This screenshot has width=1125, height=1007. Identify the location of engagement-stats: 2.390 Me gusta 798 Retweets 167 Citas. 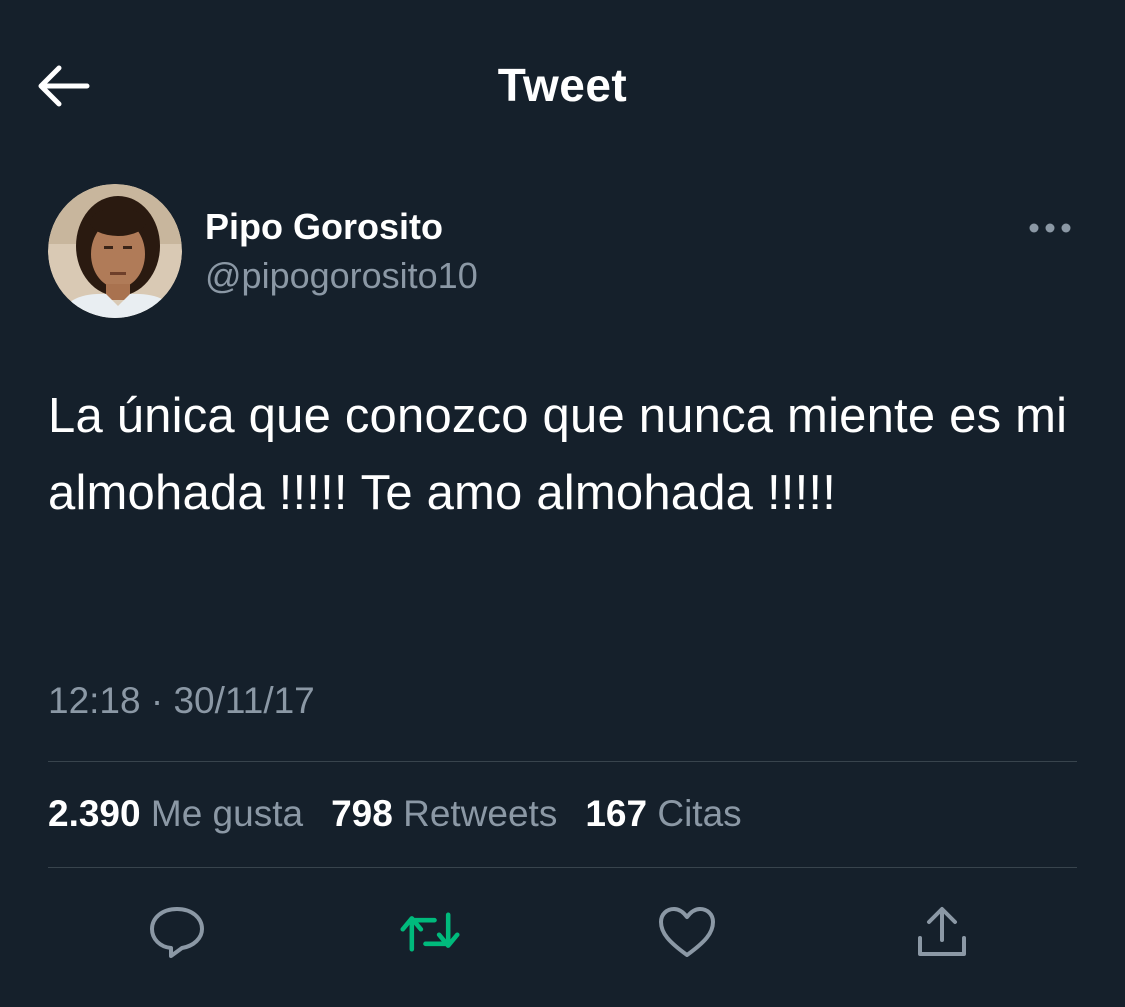
(395, 814).